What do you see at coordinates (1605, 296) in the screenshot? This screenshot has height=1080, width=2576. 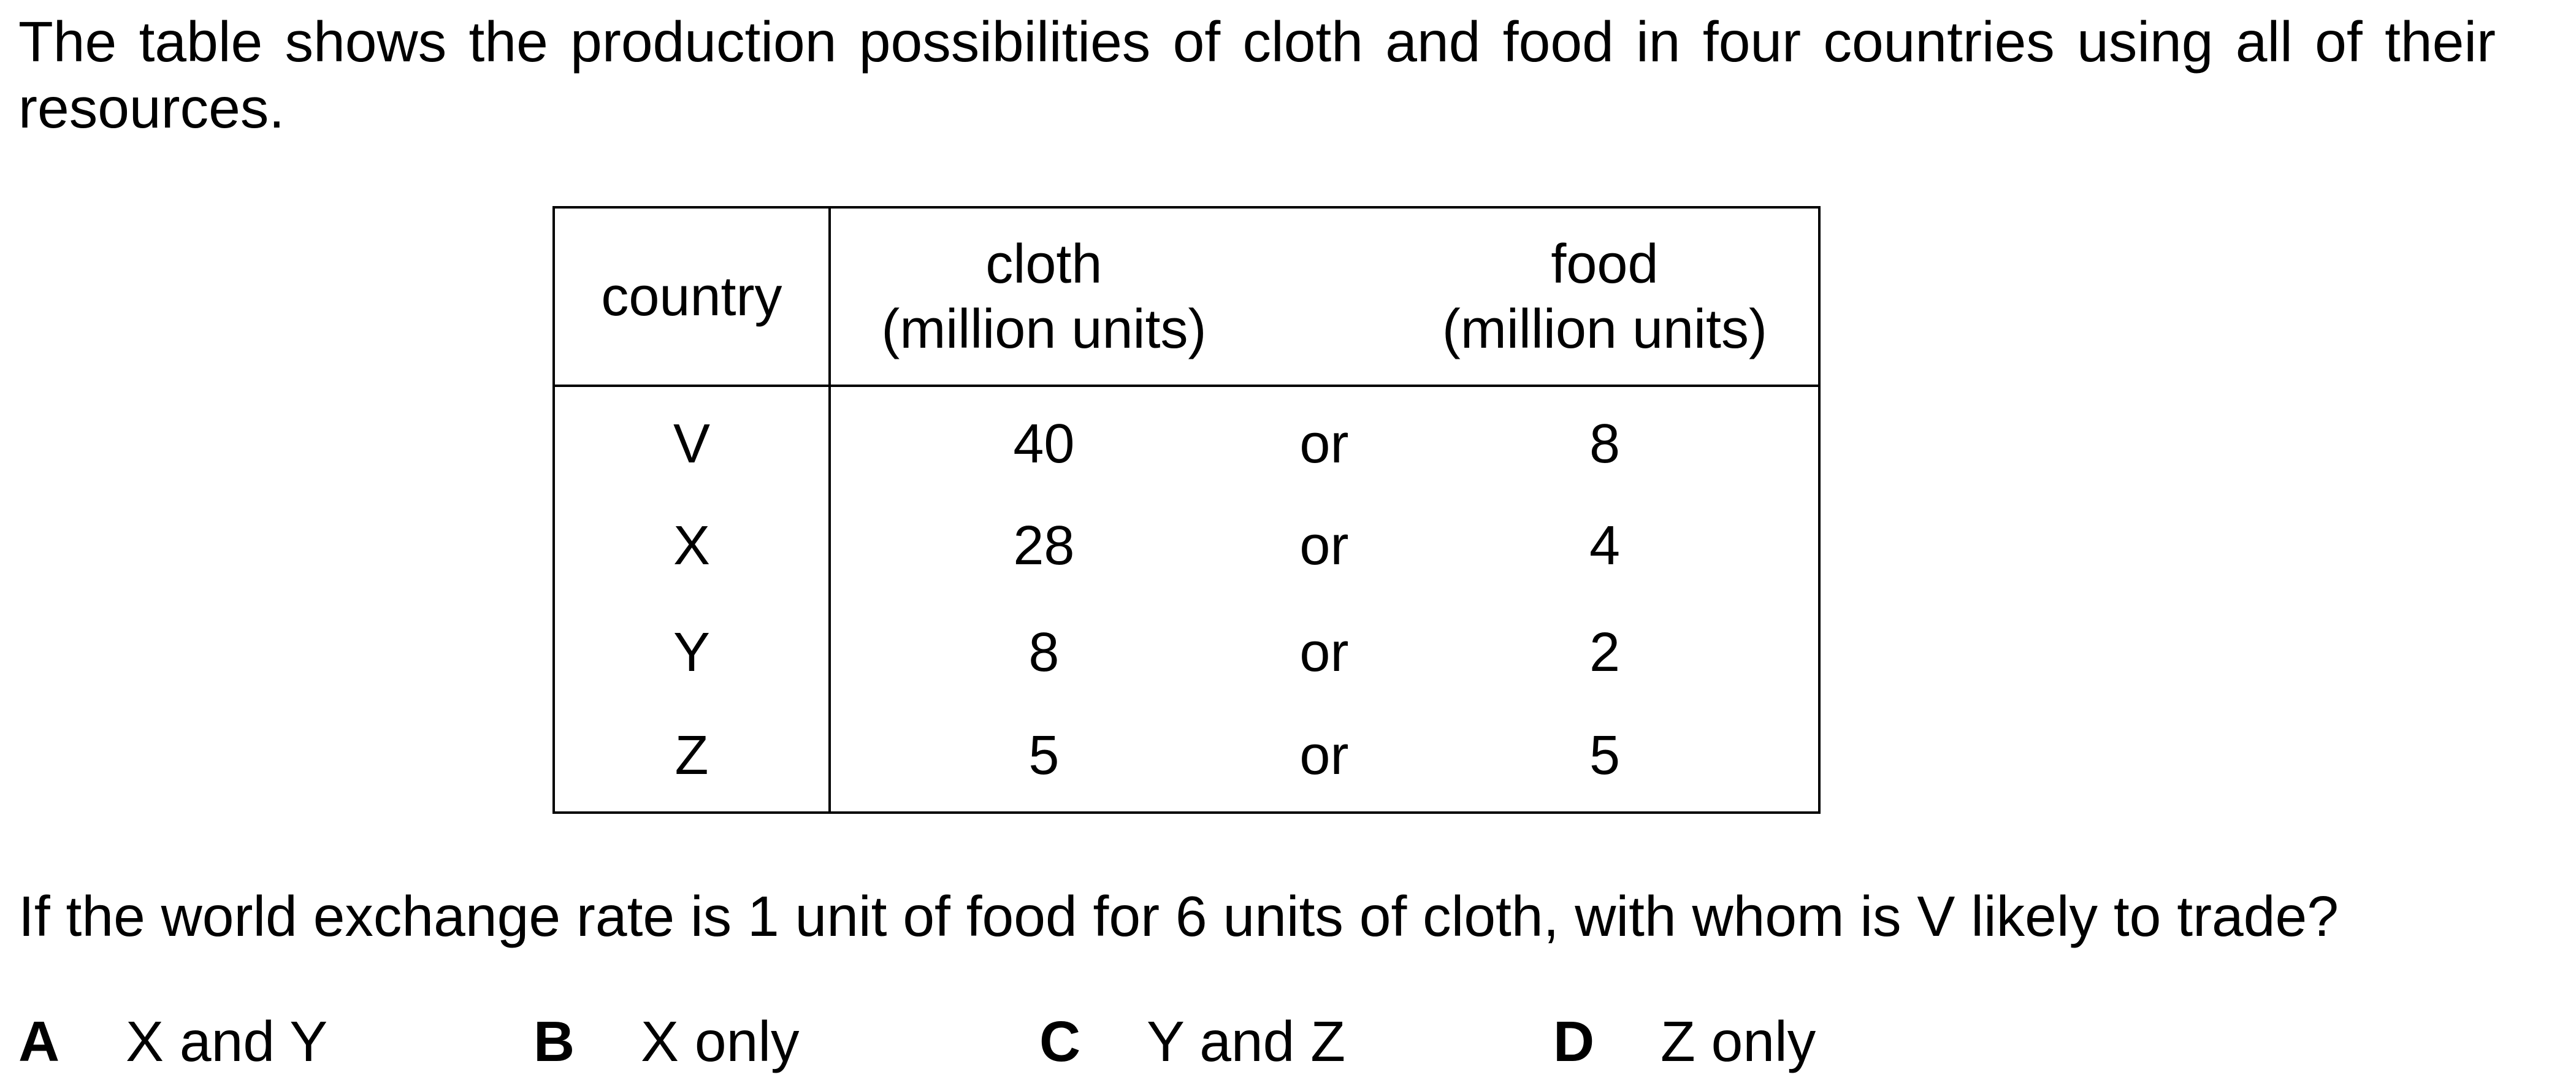 I see `header-food: food (million units)` at bounding box center [1605, 296].